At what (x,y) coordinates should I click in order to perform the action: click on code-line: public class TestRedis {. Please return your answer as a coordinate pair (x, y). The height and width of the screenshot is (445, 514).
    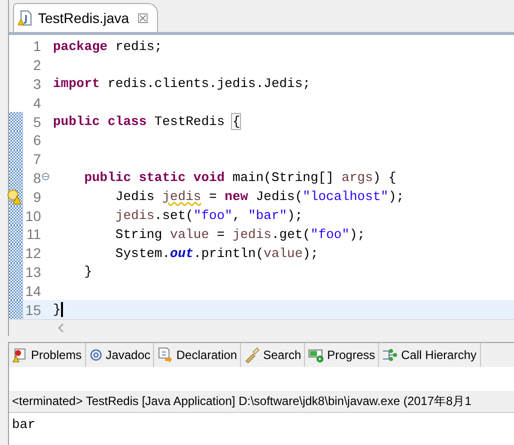
    Looking at the image, I should click on (146, 122).